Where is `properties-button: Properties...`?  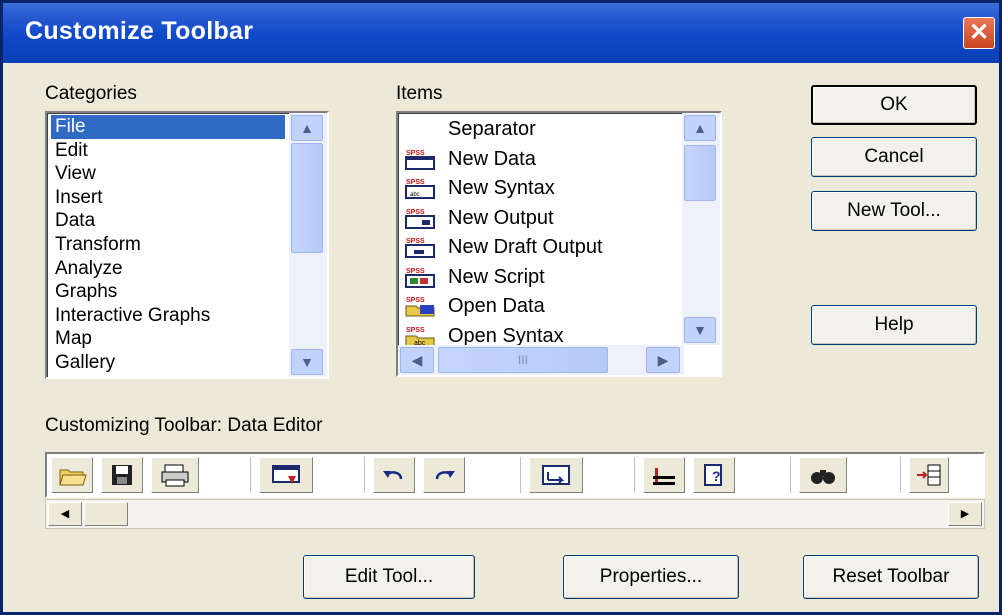 properties-button: Properties... is located at coordinates (651, 577).